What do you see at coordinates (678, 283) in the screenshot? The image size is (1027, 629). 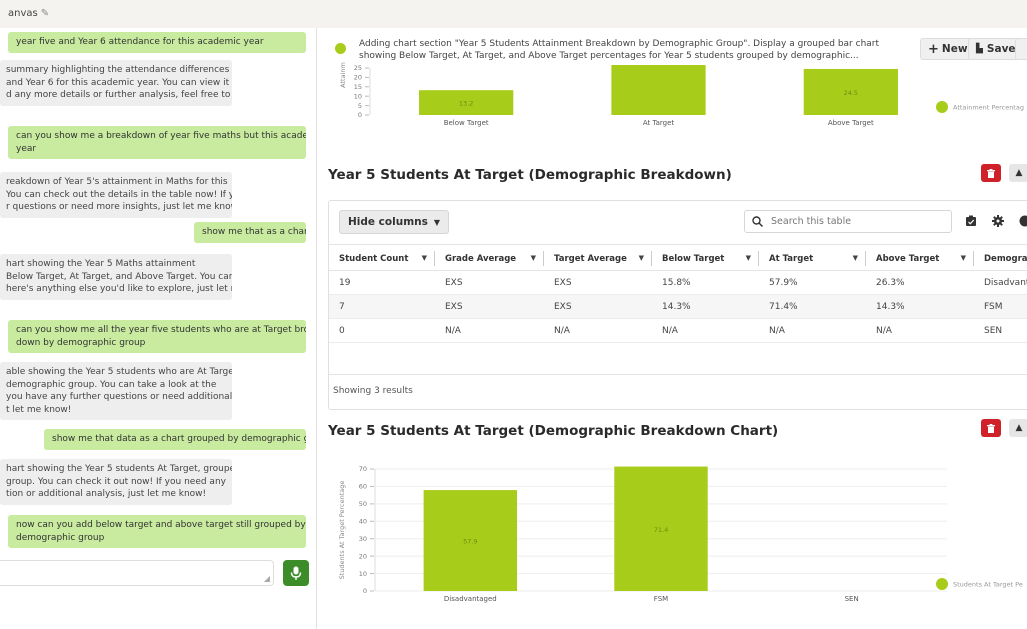 I see `table-row: 19 EXS EXS 15.8% 57.9% 26.3% Disadvanta` at bounding box center [678, 283].